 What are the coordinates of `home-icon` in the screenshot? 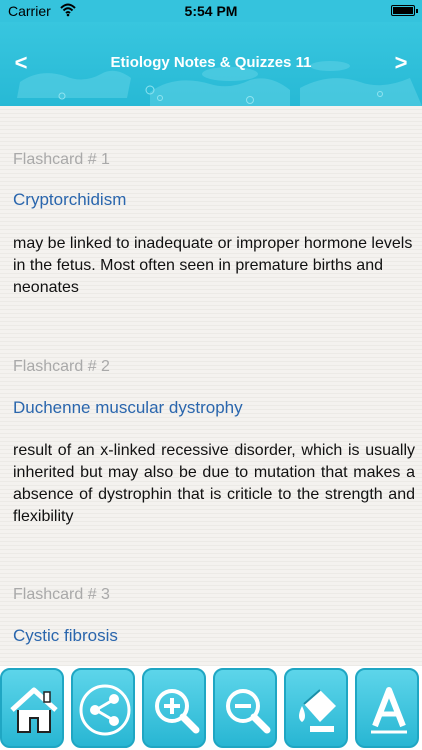 It's located at (34, 710).